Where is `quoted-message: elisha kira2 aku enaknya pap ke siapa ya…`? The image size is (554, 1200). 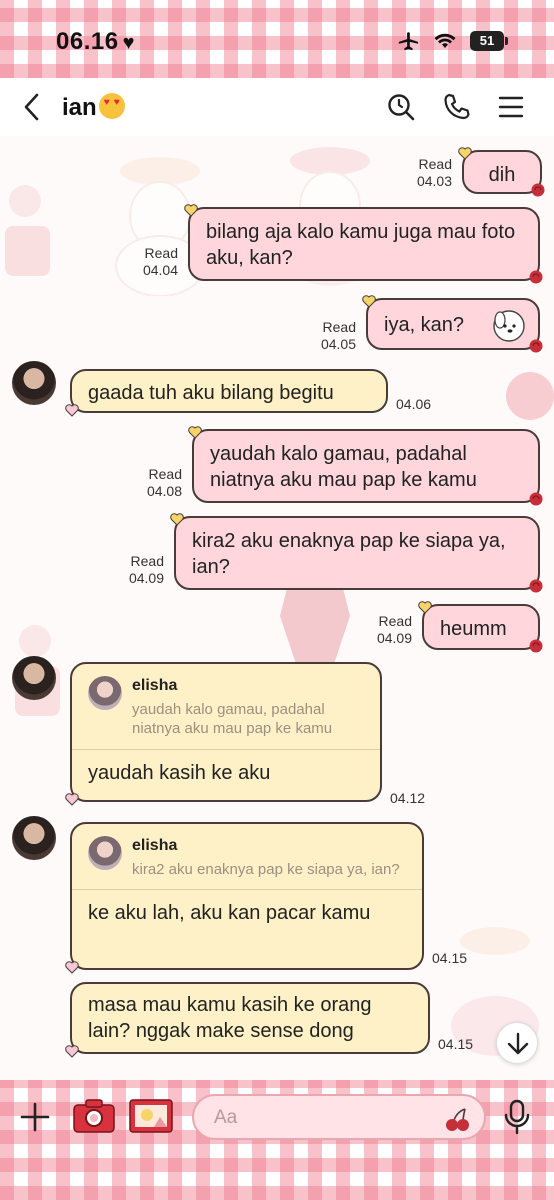 quoted-message: elisha kira2 aku enaknya pap ke siapa ya… is located at coordinates (247, 857).